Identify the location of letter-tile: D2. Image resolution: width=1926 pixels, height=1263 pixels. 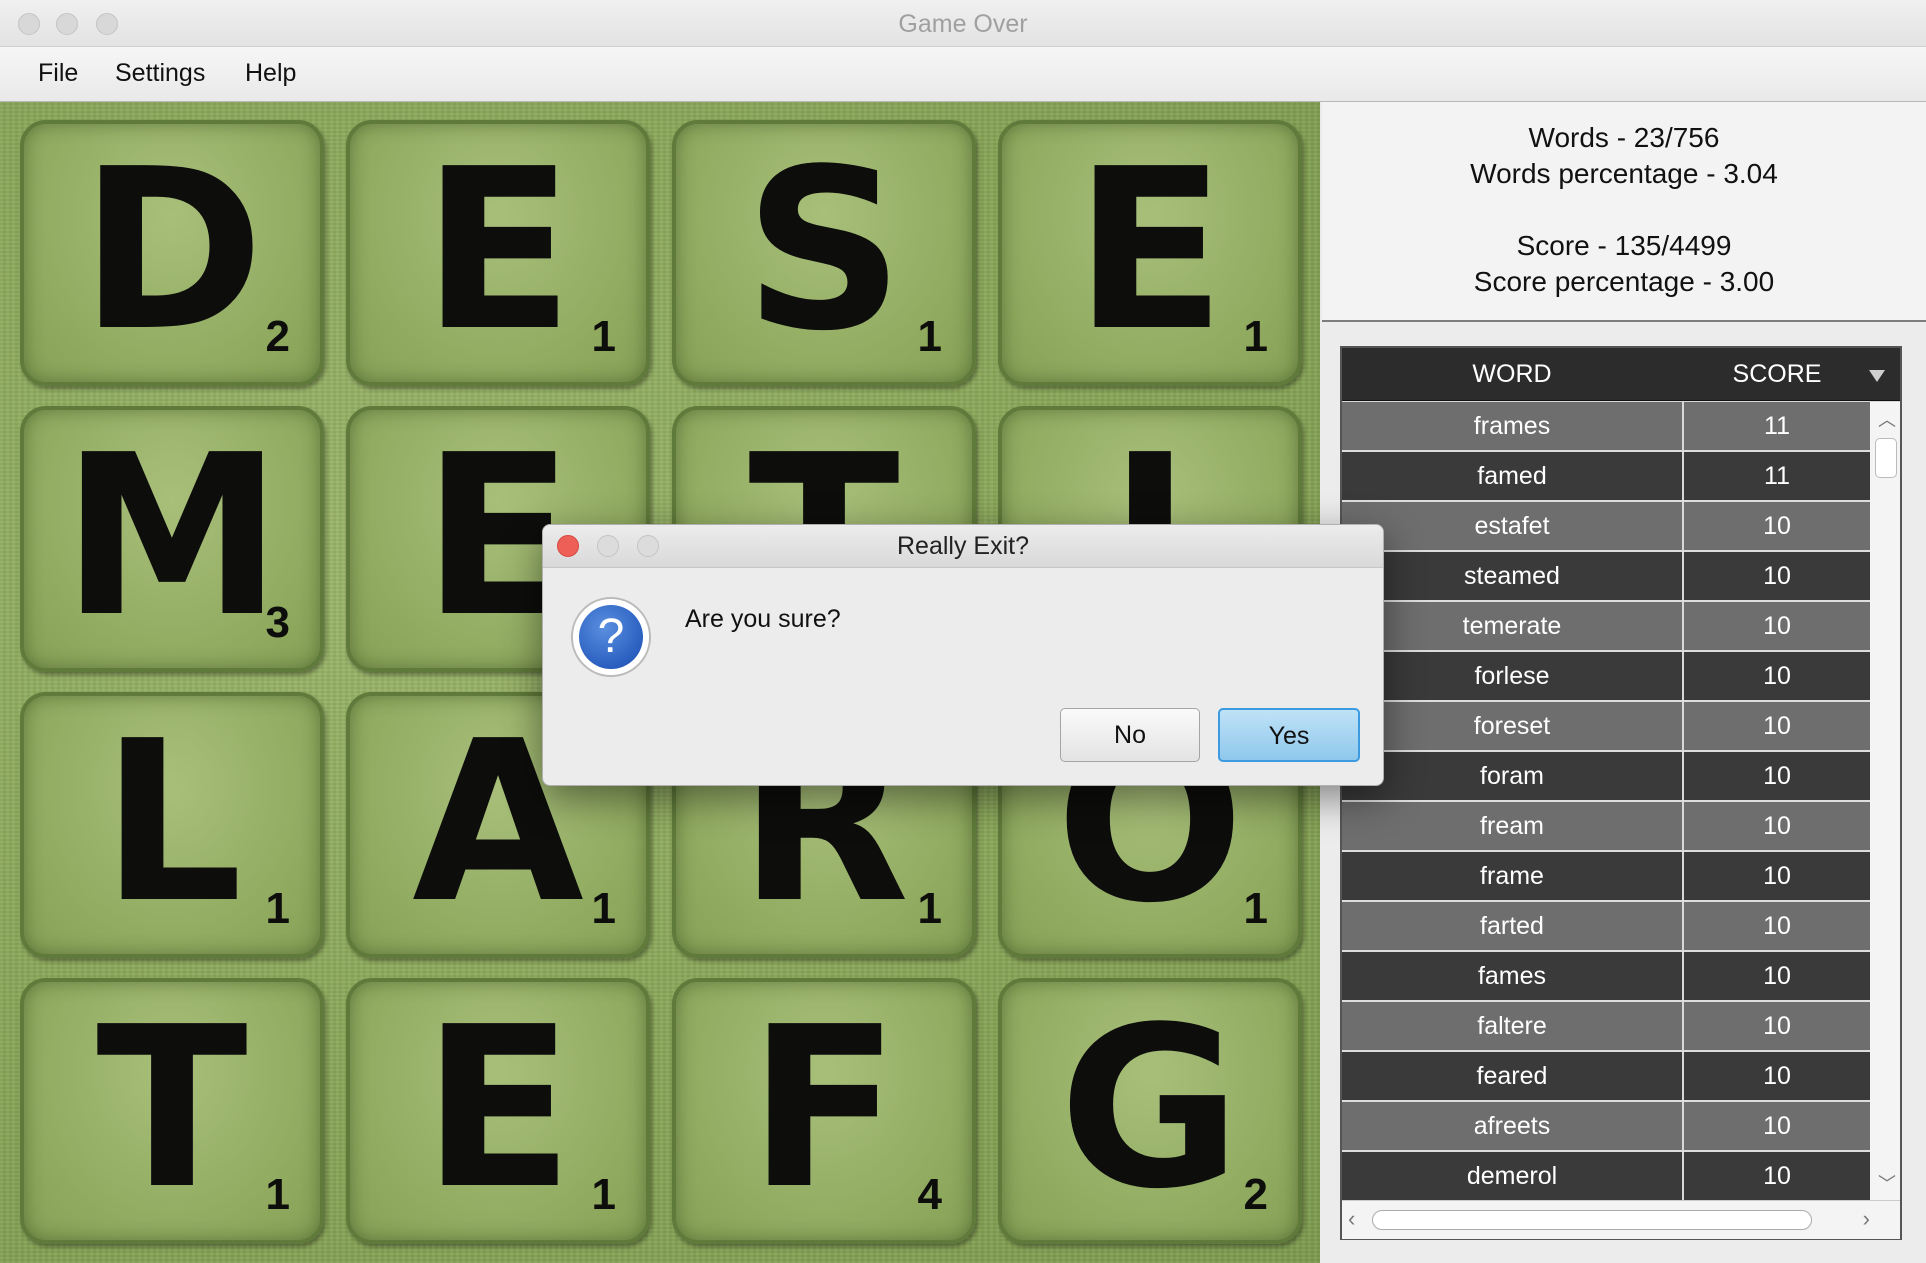
(172, 253).